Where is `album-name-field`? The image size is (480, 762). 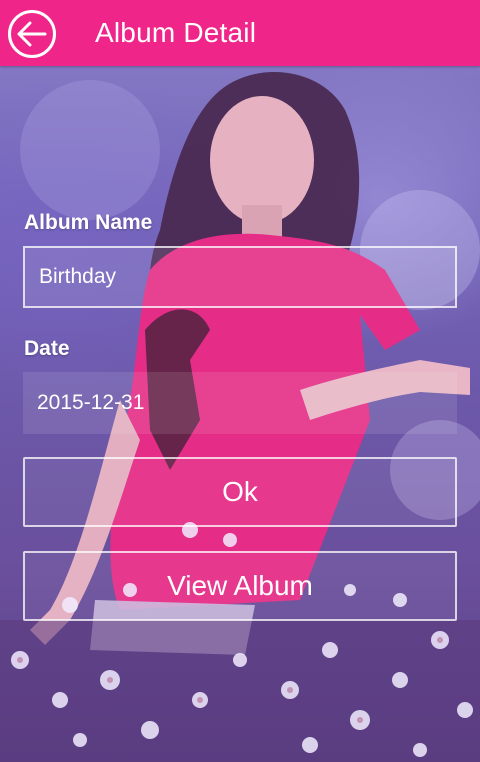 album-name-field is located at coordinates (240, 277).